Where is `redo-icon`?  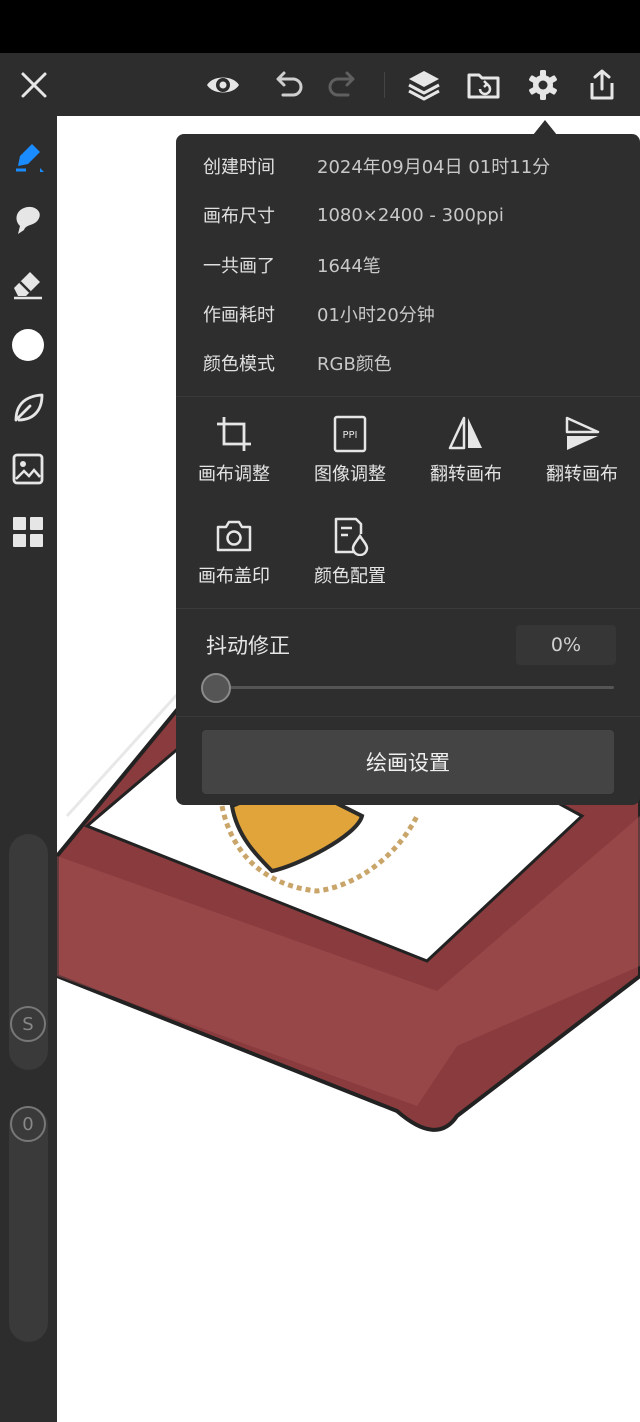 redo-icon is located at coordinates (341, 83).